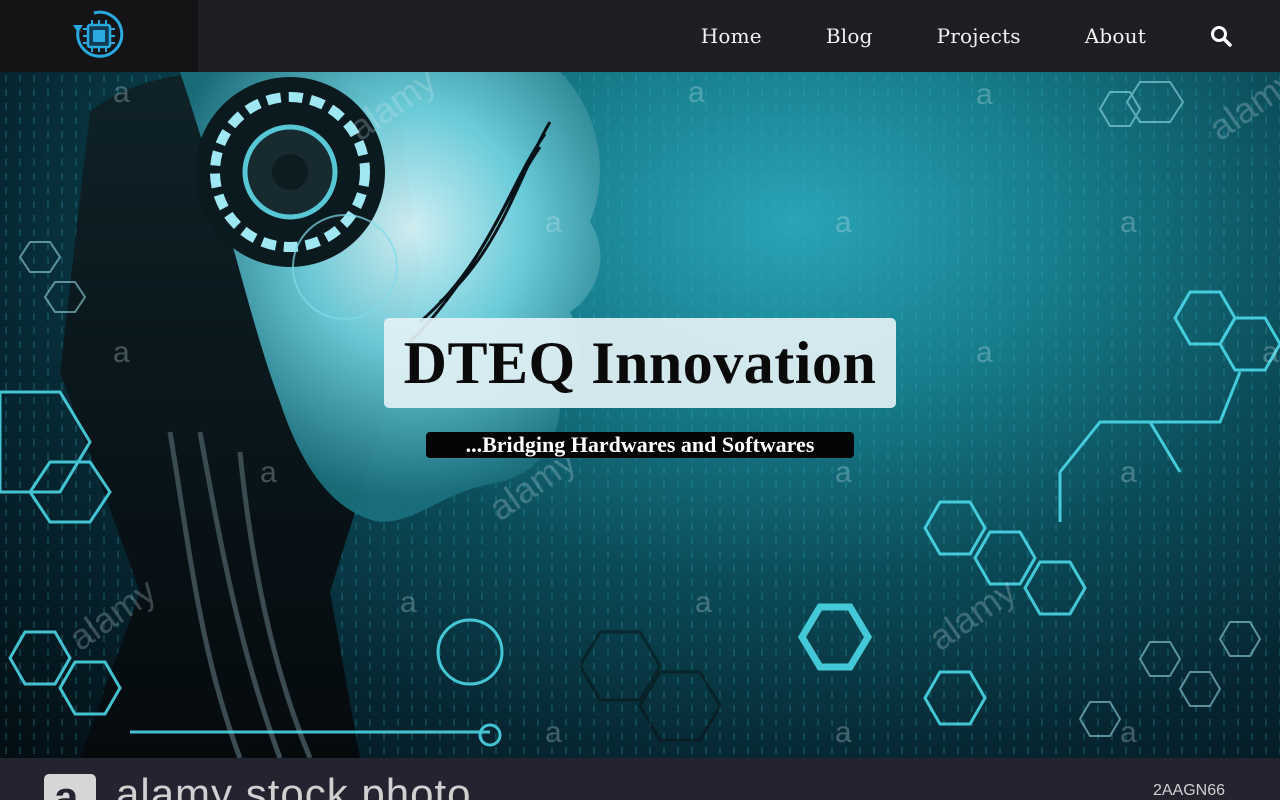 Image resolution: width=1280 pixels, height=800 pixels. What do you see at coordinates (294, 785) in the screenshot?
I see `watermark-brand: alamy stock photo` at bounding box center [294, 785].